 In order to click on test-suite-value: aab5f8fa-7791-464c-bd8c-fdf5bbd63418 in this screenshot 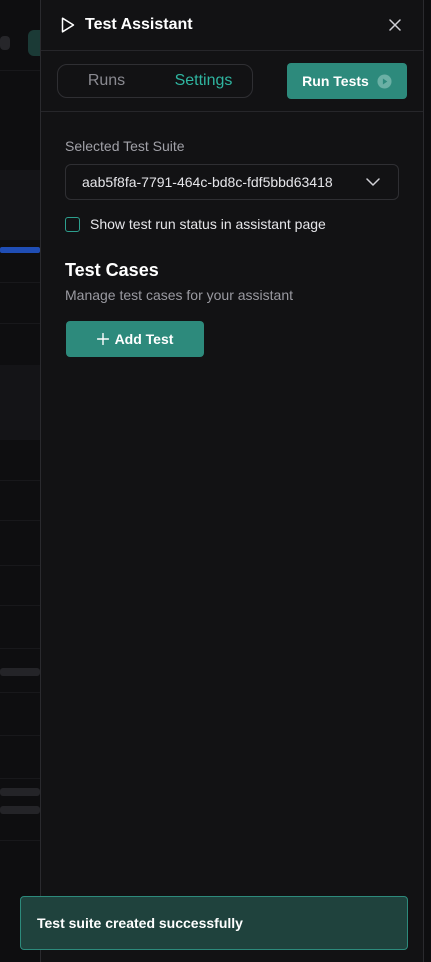, I will do `click(207, 182)`.